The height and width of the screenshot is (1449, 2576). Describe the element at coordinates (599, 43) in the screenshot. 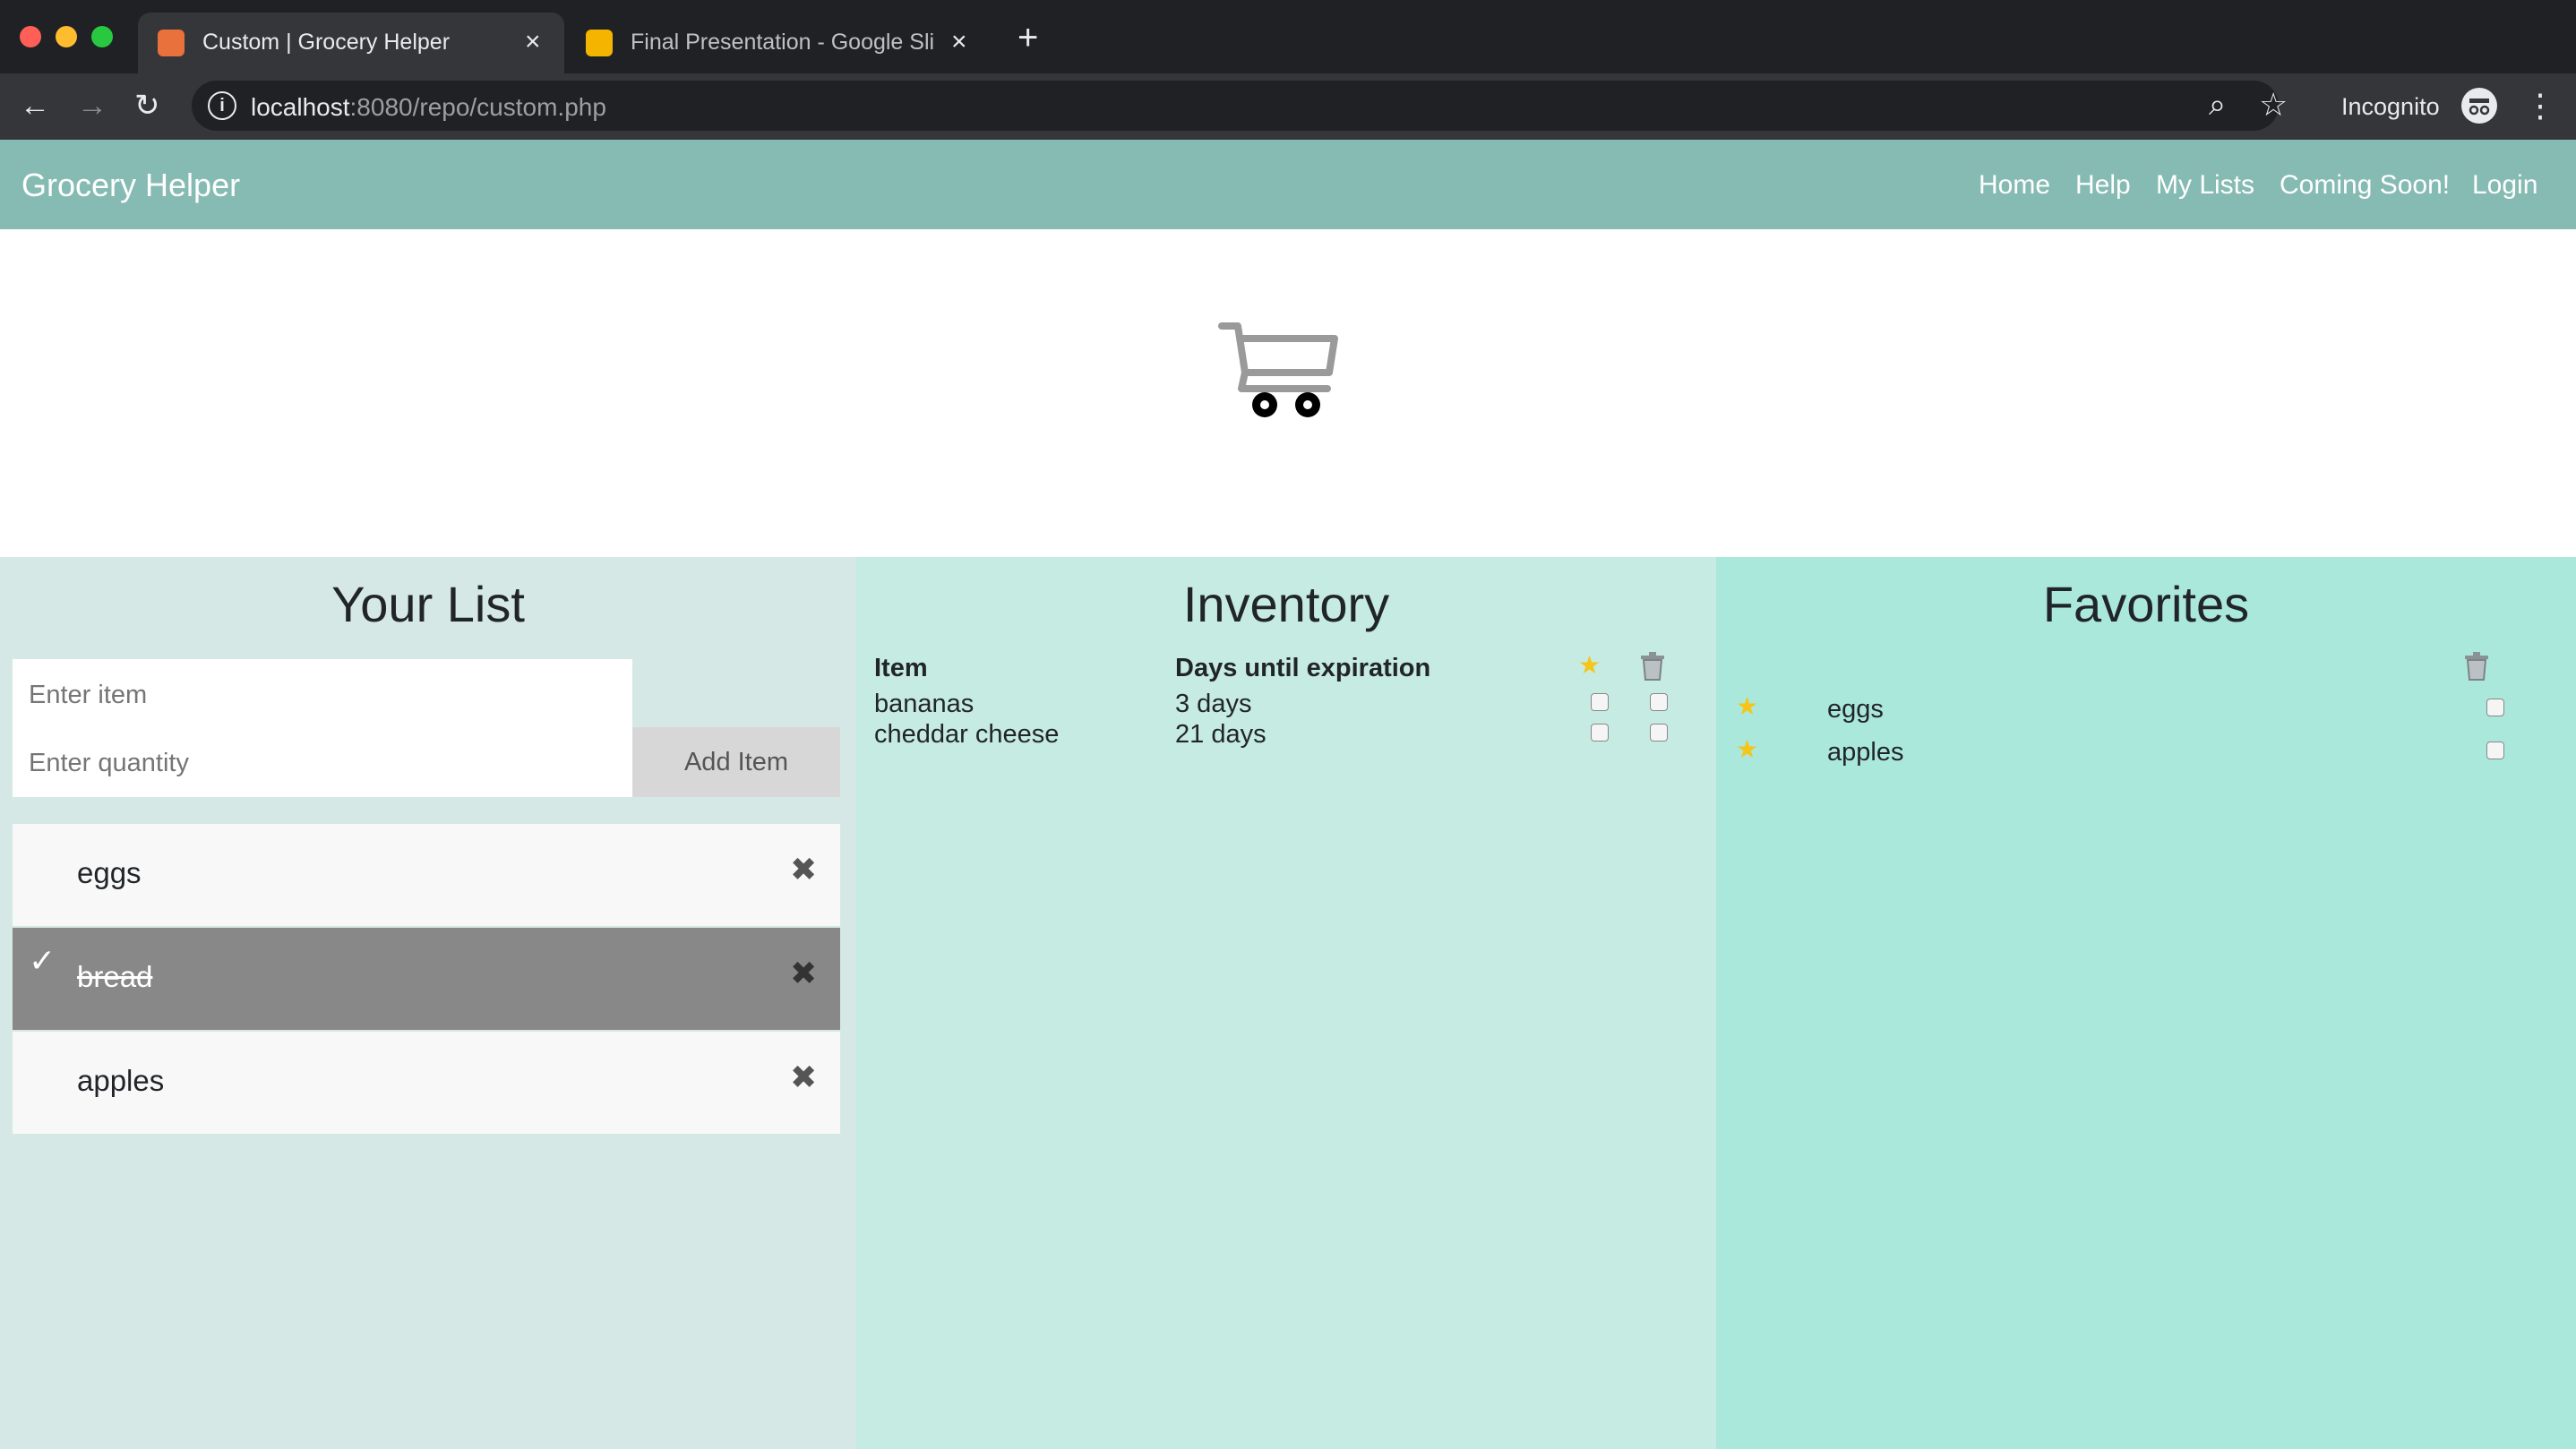

I see `slides-favicon-icon` at that location.